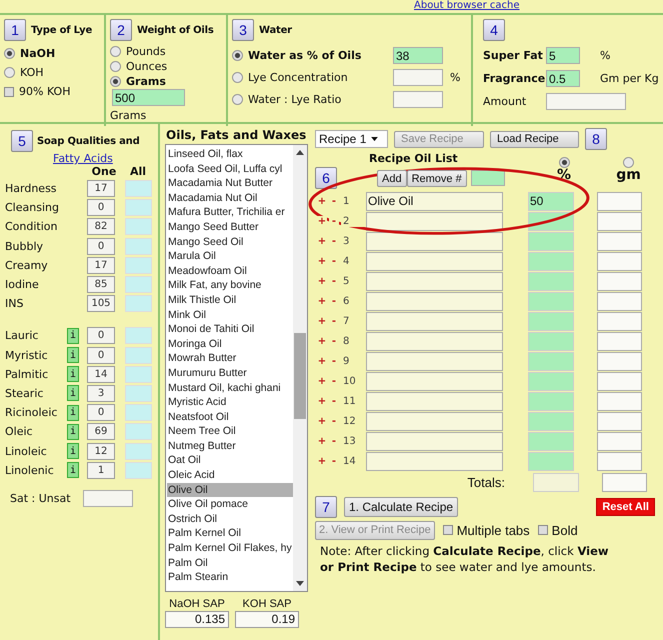  I want to click on recipe-dropdown: Recipe 1, so click(351, 139).